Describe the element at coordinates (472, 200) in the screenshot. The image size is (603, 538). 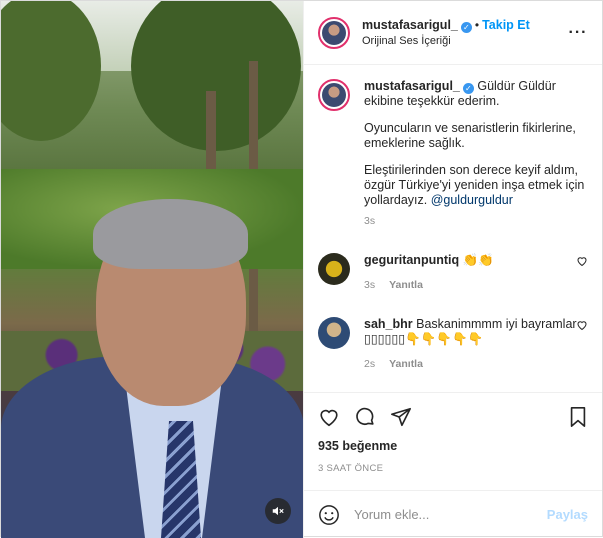
I see `mention-link: @guldurguldur` at that location.